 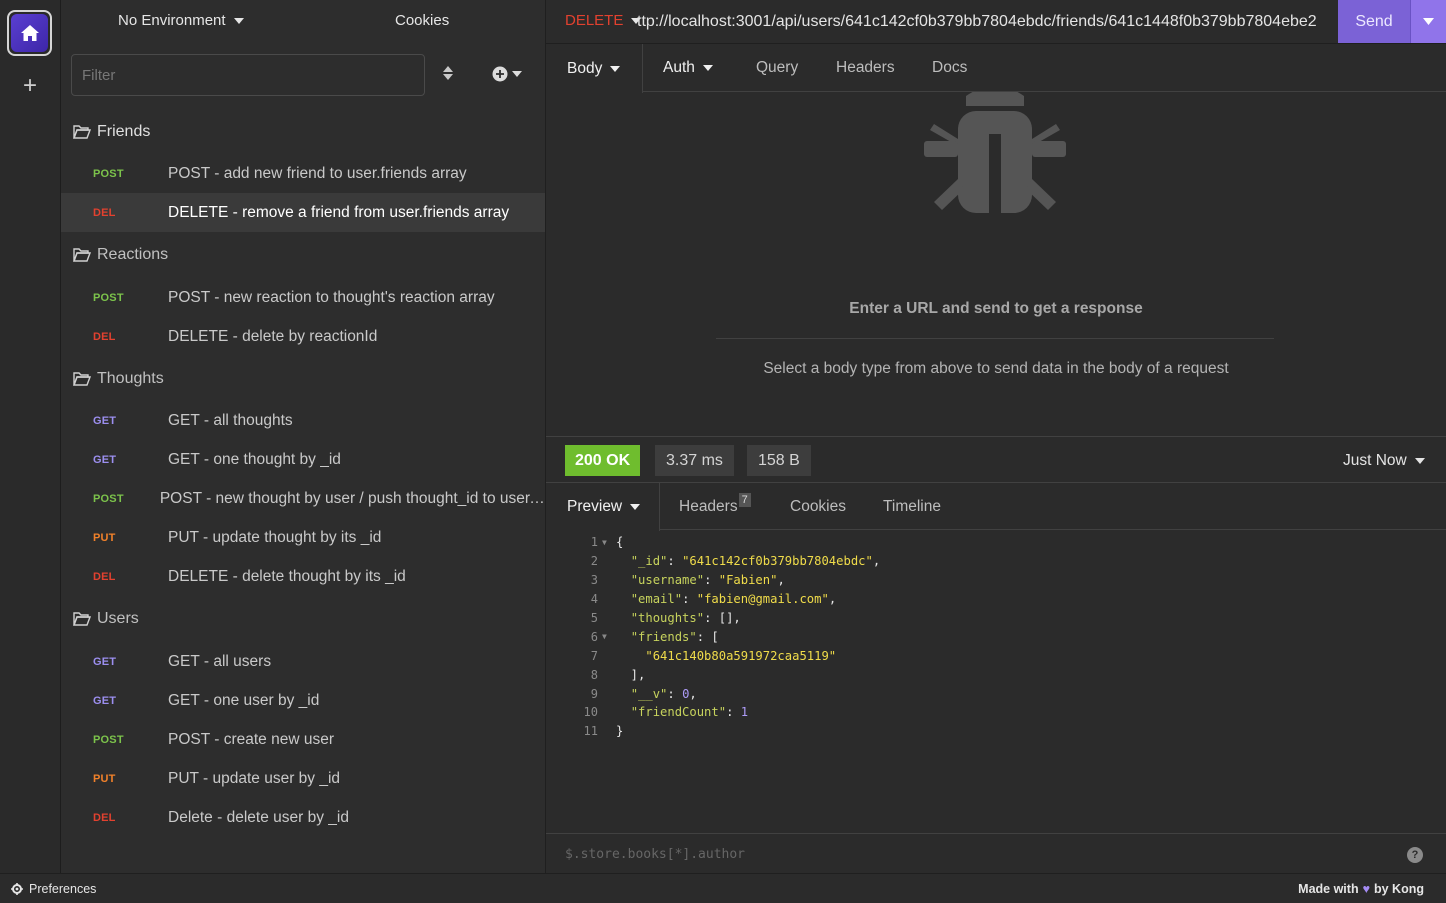 What do you see at coordinates (251, 739) in the screenshot?
I see `request-name: POST - create new user` at bounding box center [251, 739].